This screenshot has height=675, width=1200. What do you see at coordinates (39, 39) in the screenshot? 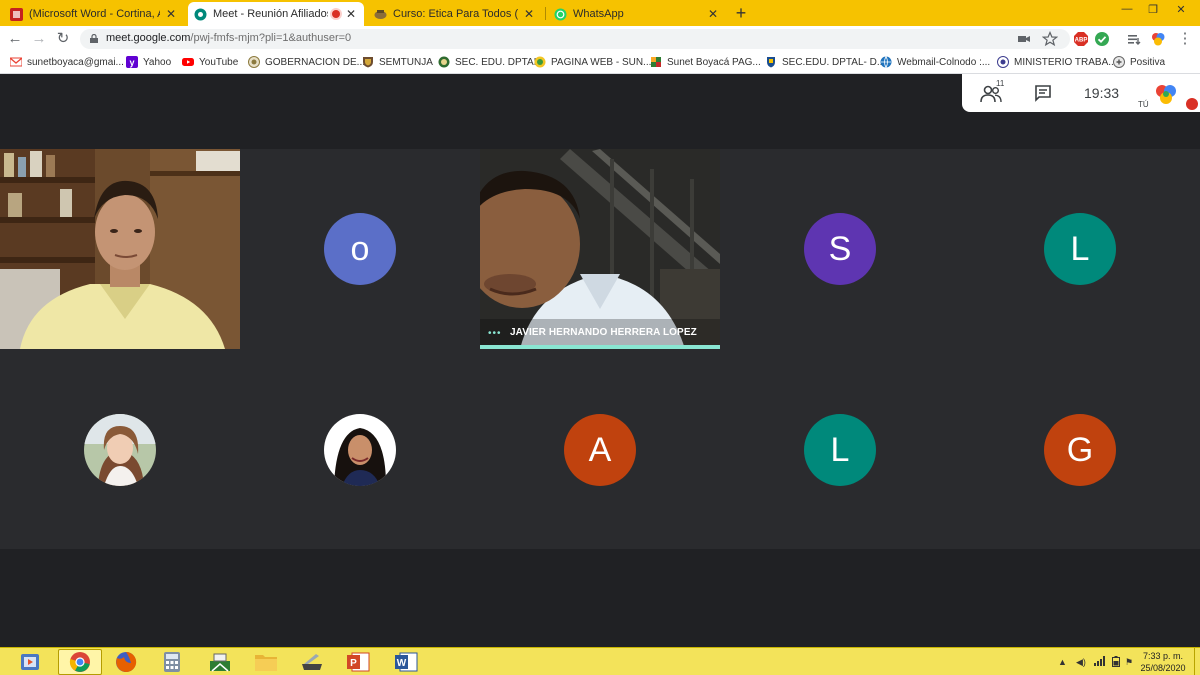
I see `forward-arrow-icon: →` at bounding box center [39, 39].